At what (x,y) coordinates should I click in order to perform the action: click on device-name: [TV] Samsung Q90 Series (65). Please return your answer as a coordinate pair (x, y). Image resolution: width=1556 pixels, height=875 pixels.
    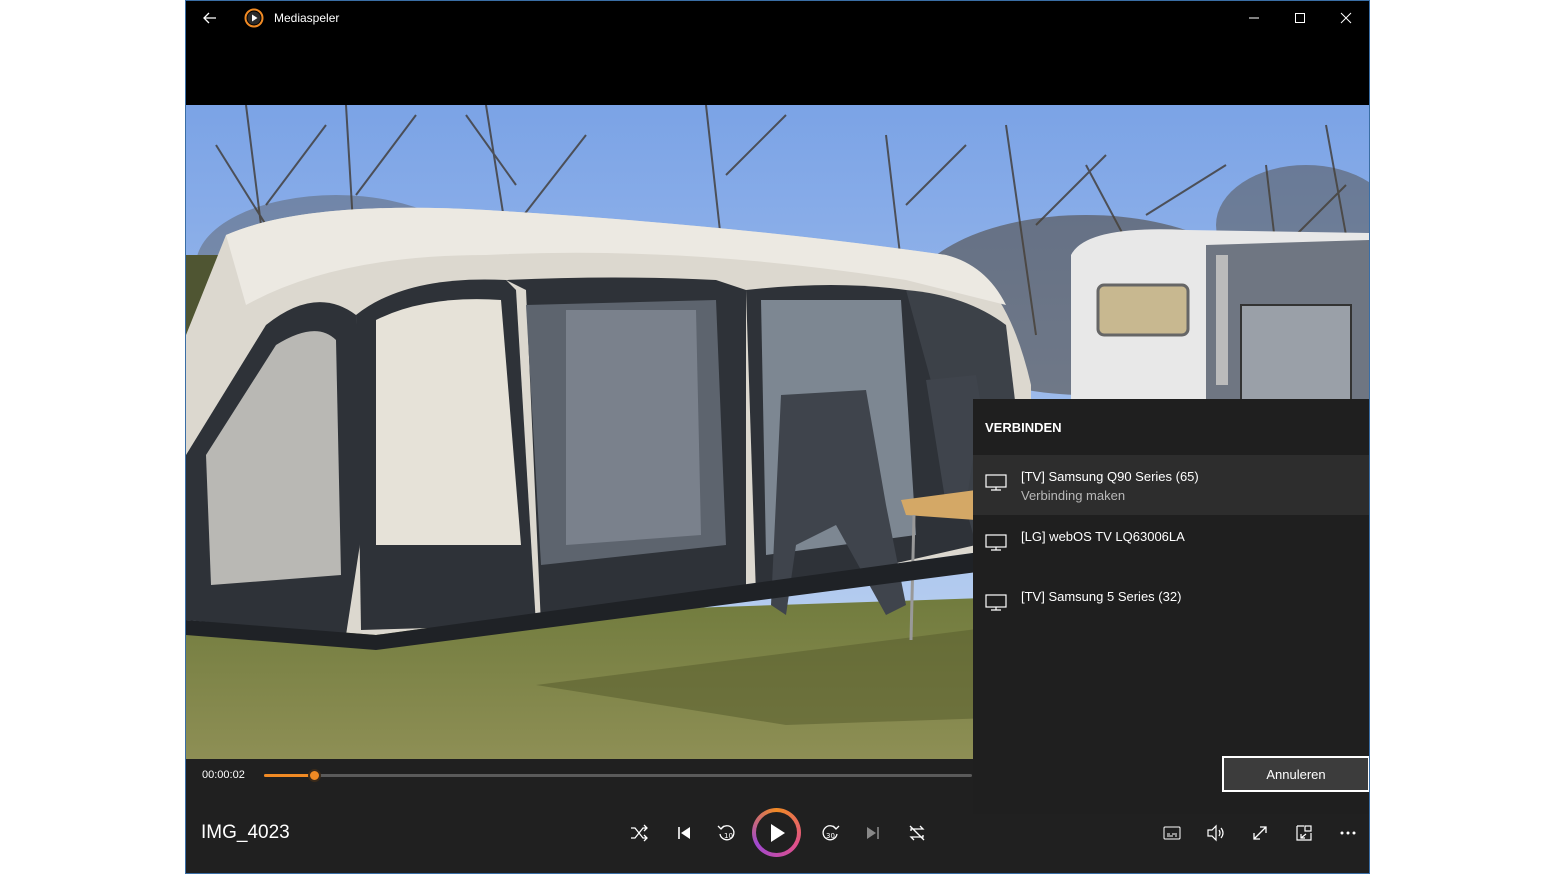
    Looking at the image, I should click on (1110, 476).